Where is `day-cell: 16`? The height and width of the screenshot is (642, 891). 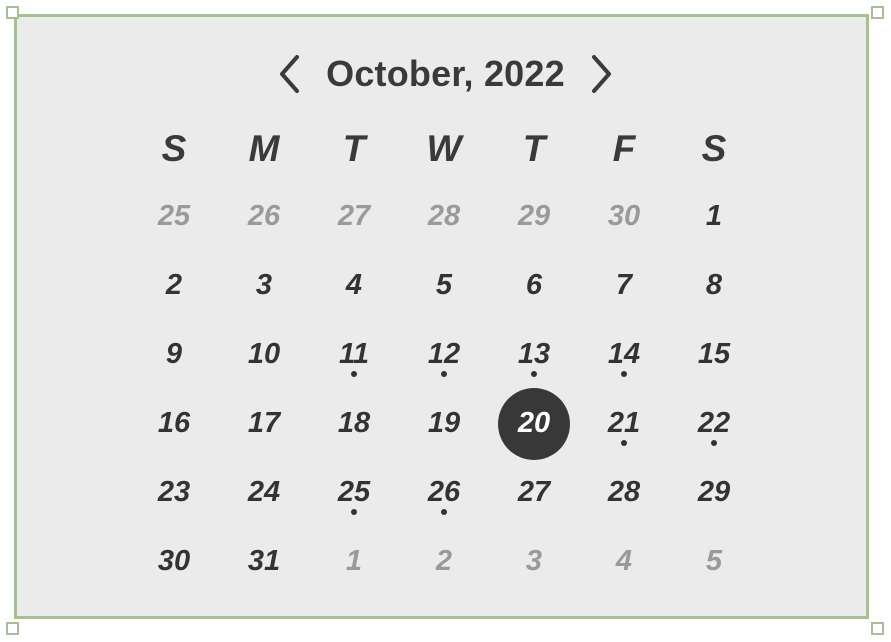
day-cell: 16 is located at coordinates (174, 423).